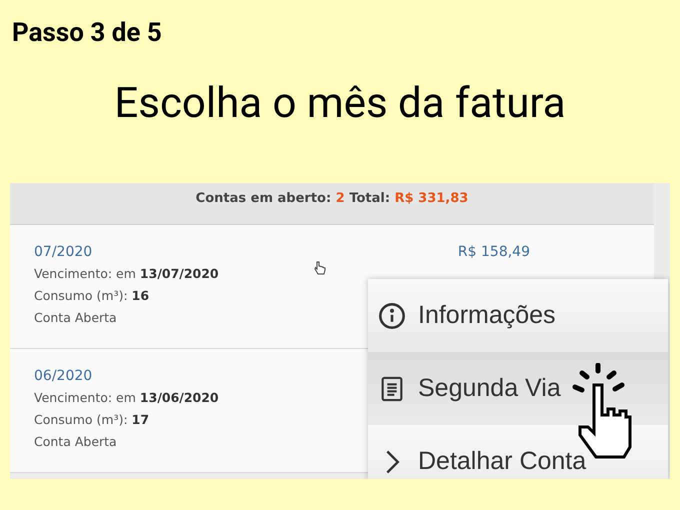 Image resolution: width=680 pixels, height=510 pixels. What do you see at coordinates (320, 268) in the screenshot?
I see `pointer-cursor-icon` at bounding box center [320, 268].